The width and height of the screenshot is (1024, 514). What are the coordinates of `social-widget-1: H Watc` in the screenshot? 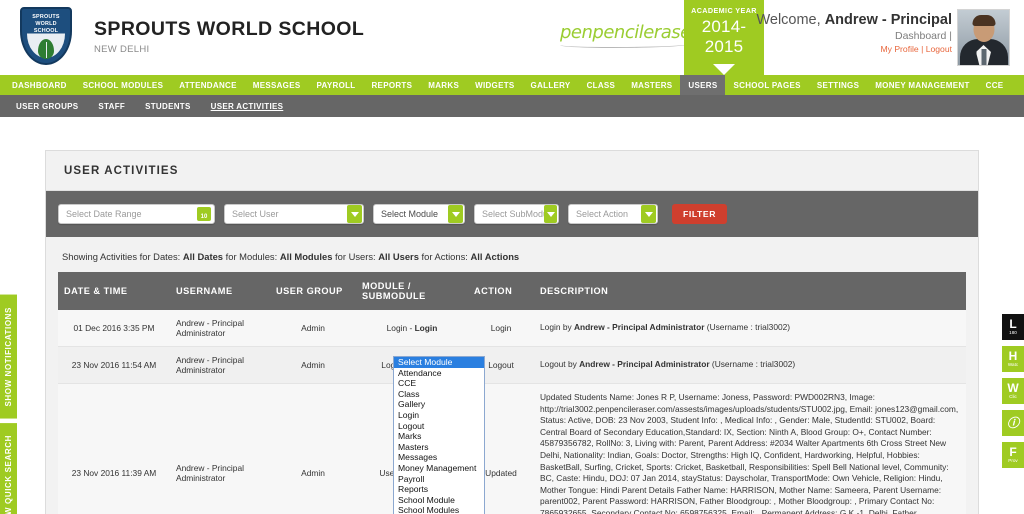 It's located at (1013, 359).